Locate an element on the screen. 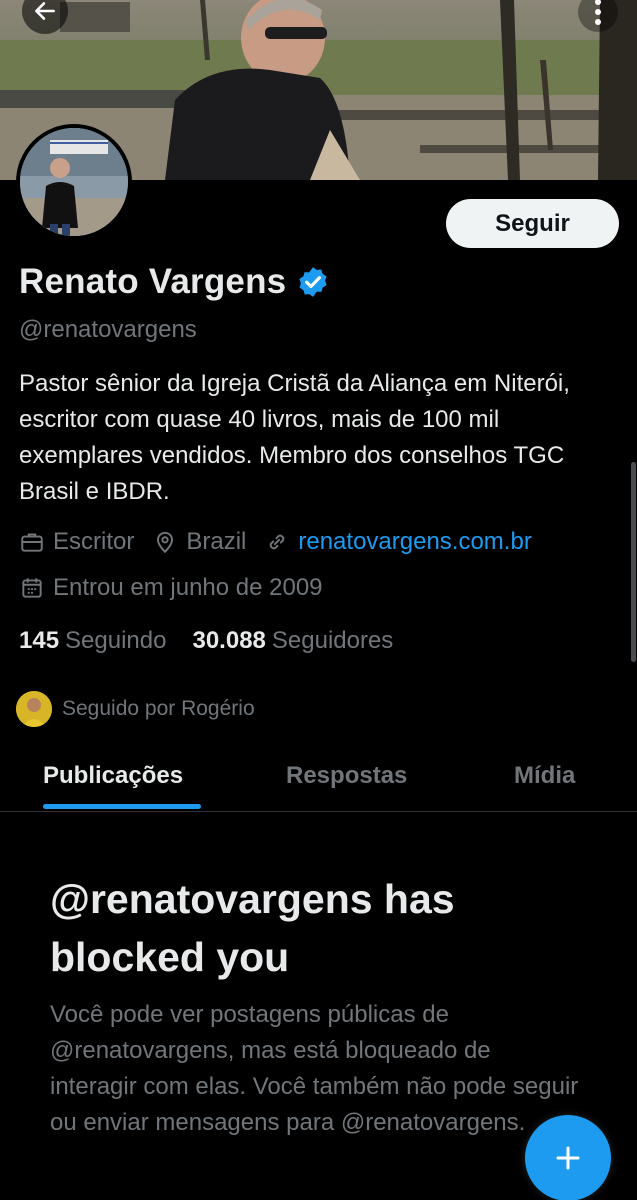 The image size is (637, 1200). link-icon is located at coordinates (277, 542).